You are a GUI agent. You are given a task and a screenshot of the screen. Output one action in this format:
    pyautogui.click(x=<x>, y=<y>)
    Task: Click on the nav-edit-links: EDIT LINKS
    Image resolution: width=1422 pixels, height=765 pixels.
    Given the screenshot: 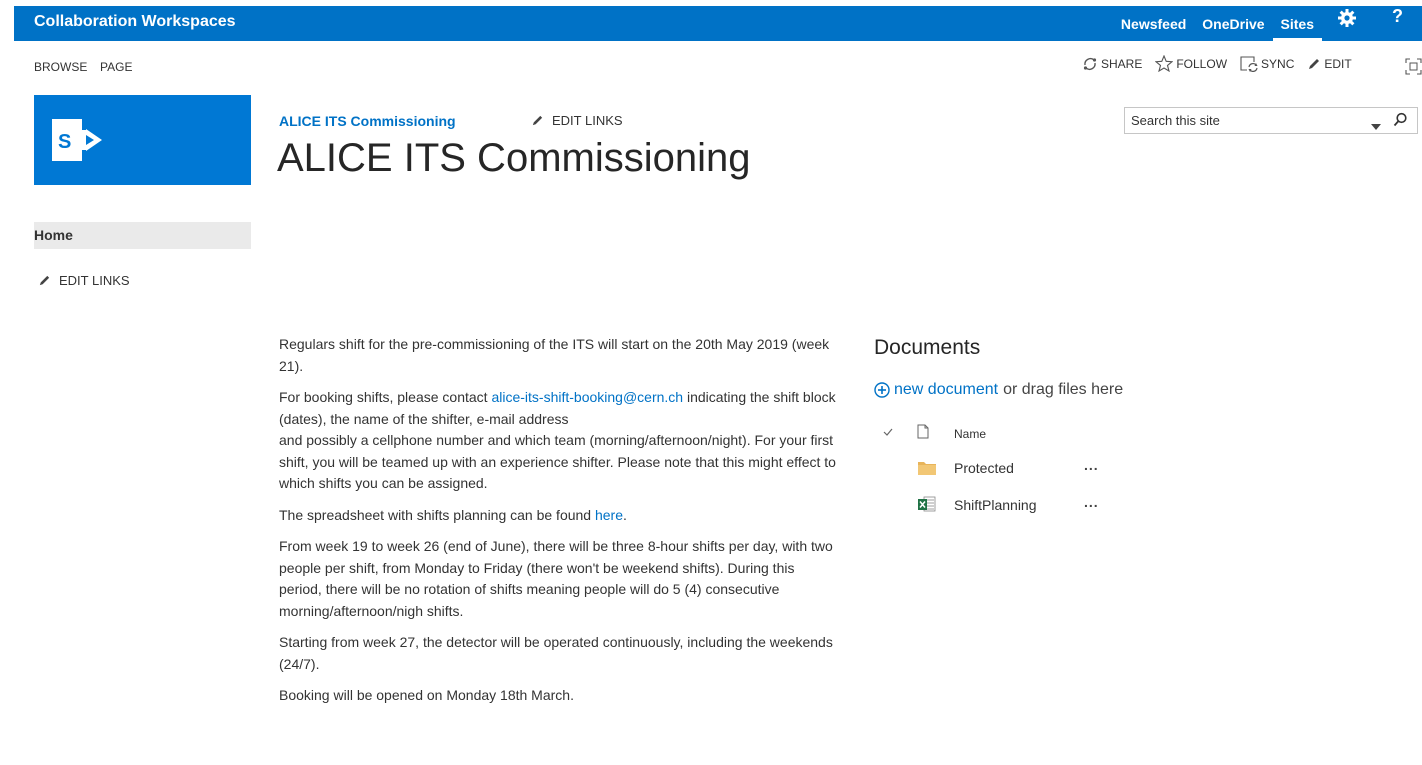 What is the action you would take?
    pyautogui.click(x=84, y=280)
    